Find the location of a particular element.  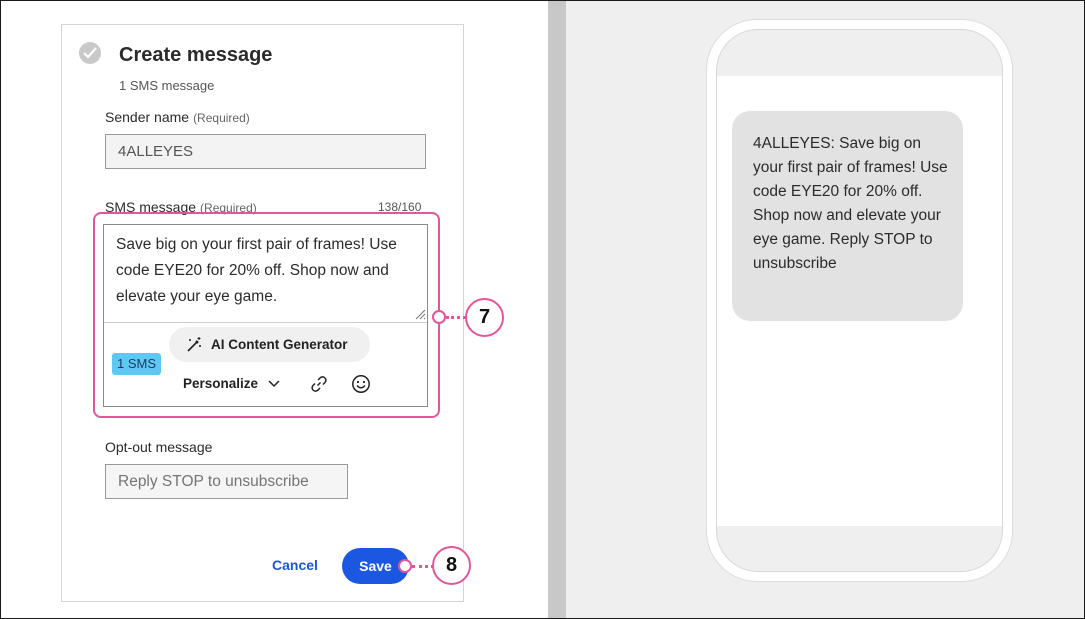

sender-name-input is located at coordinates (265, 151).